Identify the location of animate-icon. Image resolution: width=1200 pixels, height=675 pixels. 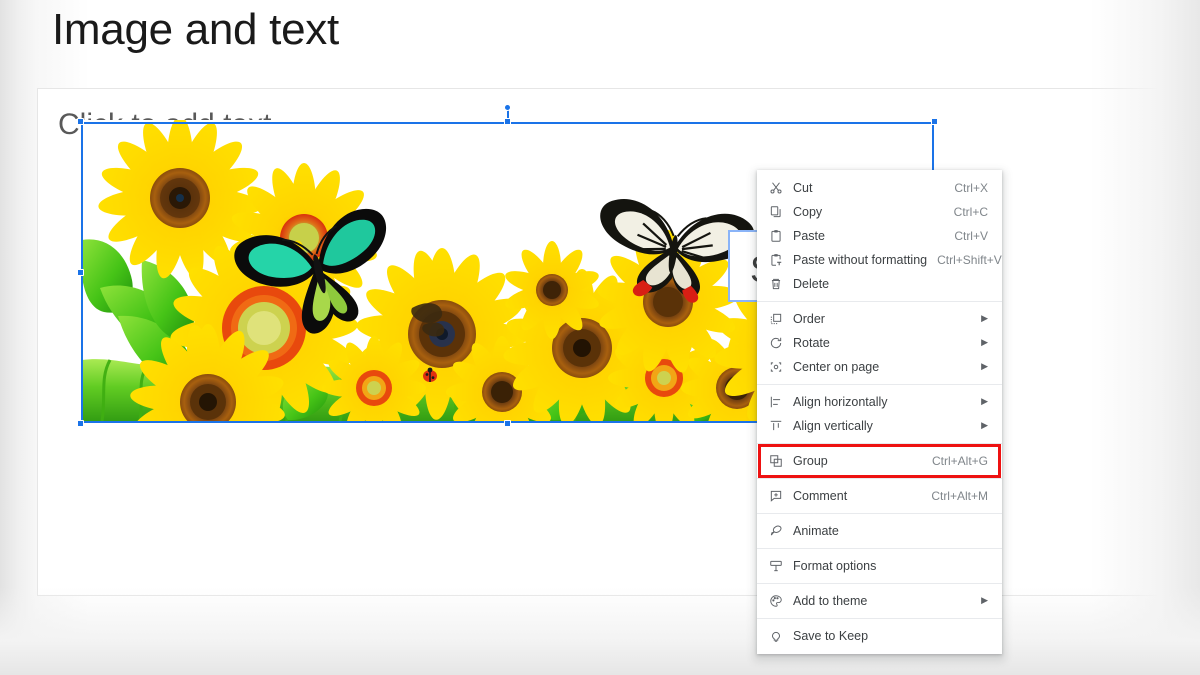
(780, 531).